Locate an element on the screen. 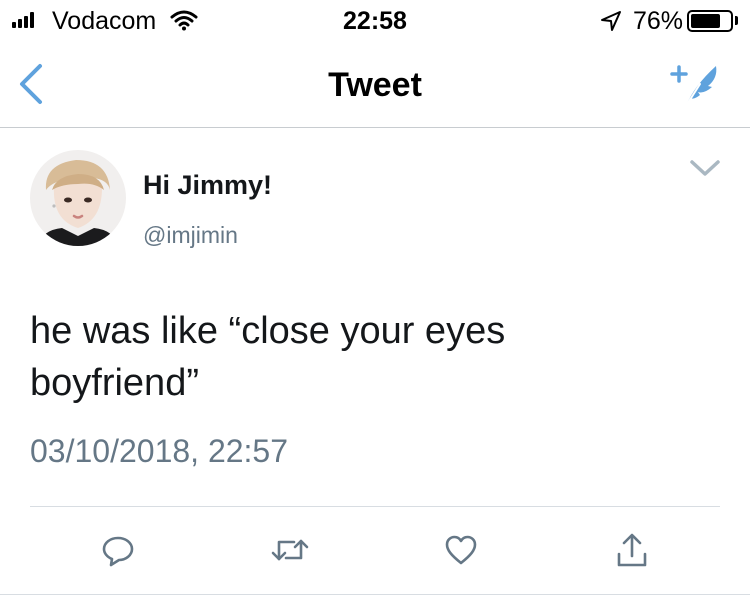 This screenshot has height=598, width=750. compose-tweet-button is located at coordinates (694, 85).